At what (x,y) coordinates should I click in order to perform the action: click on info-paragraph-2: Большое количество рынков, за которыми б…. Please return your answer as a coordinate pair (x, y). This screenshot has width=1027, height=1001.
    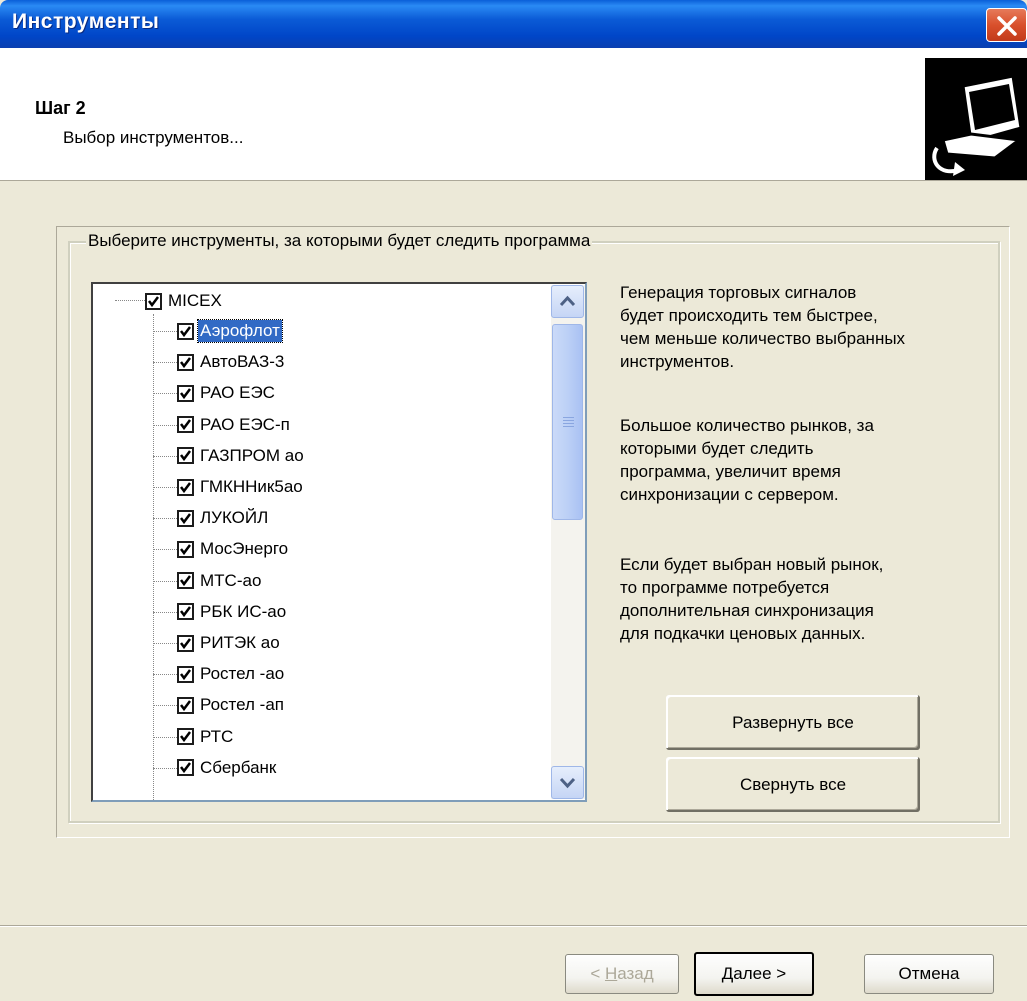
    Looking at the image, I should click on (747, 460).